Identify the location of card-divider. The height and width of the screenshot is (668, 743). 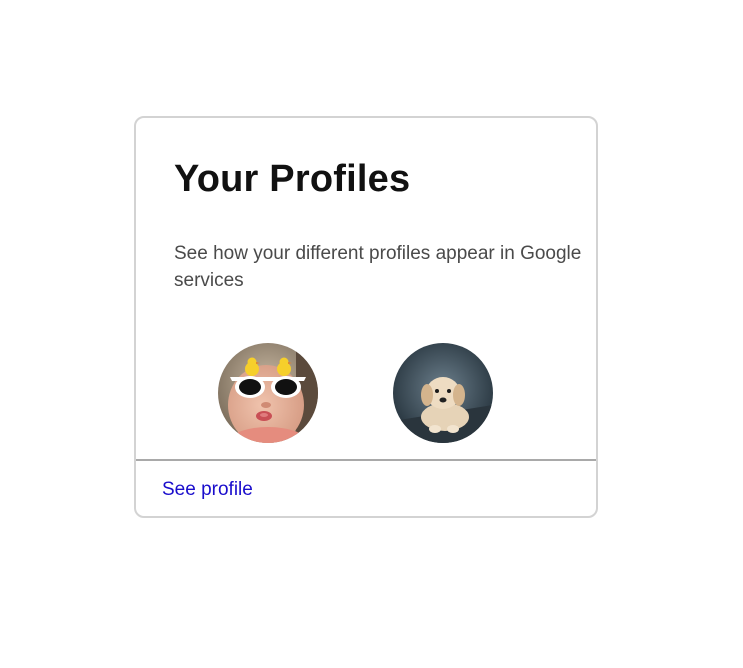
(366, 460).